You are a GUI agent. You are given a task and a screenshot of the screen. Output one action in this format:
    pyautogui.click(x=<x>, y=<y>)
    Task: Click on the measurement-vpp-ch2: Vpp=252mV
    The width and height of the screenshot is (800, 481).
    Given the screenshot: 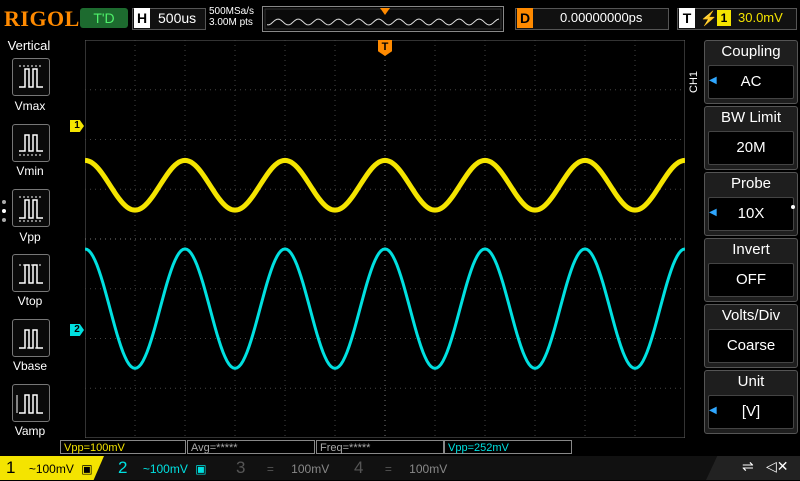 What is the action you would take?
    pyautogui.click(x=508, y=447)
    